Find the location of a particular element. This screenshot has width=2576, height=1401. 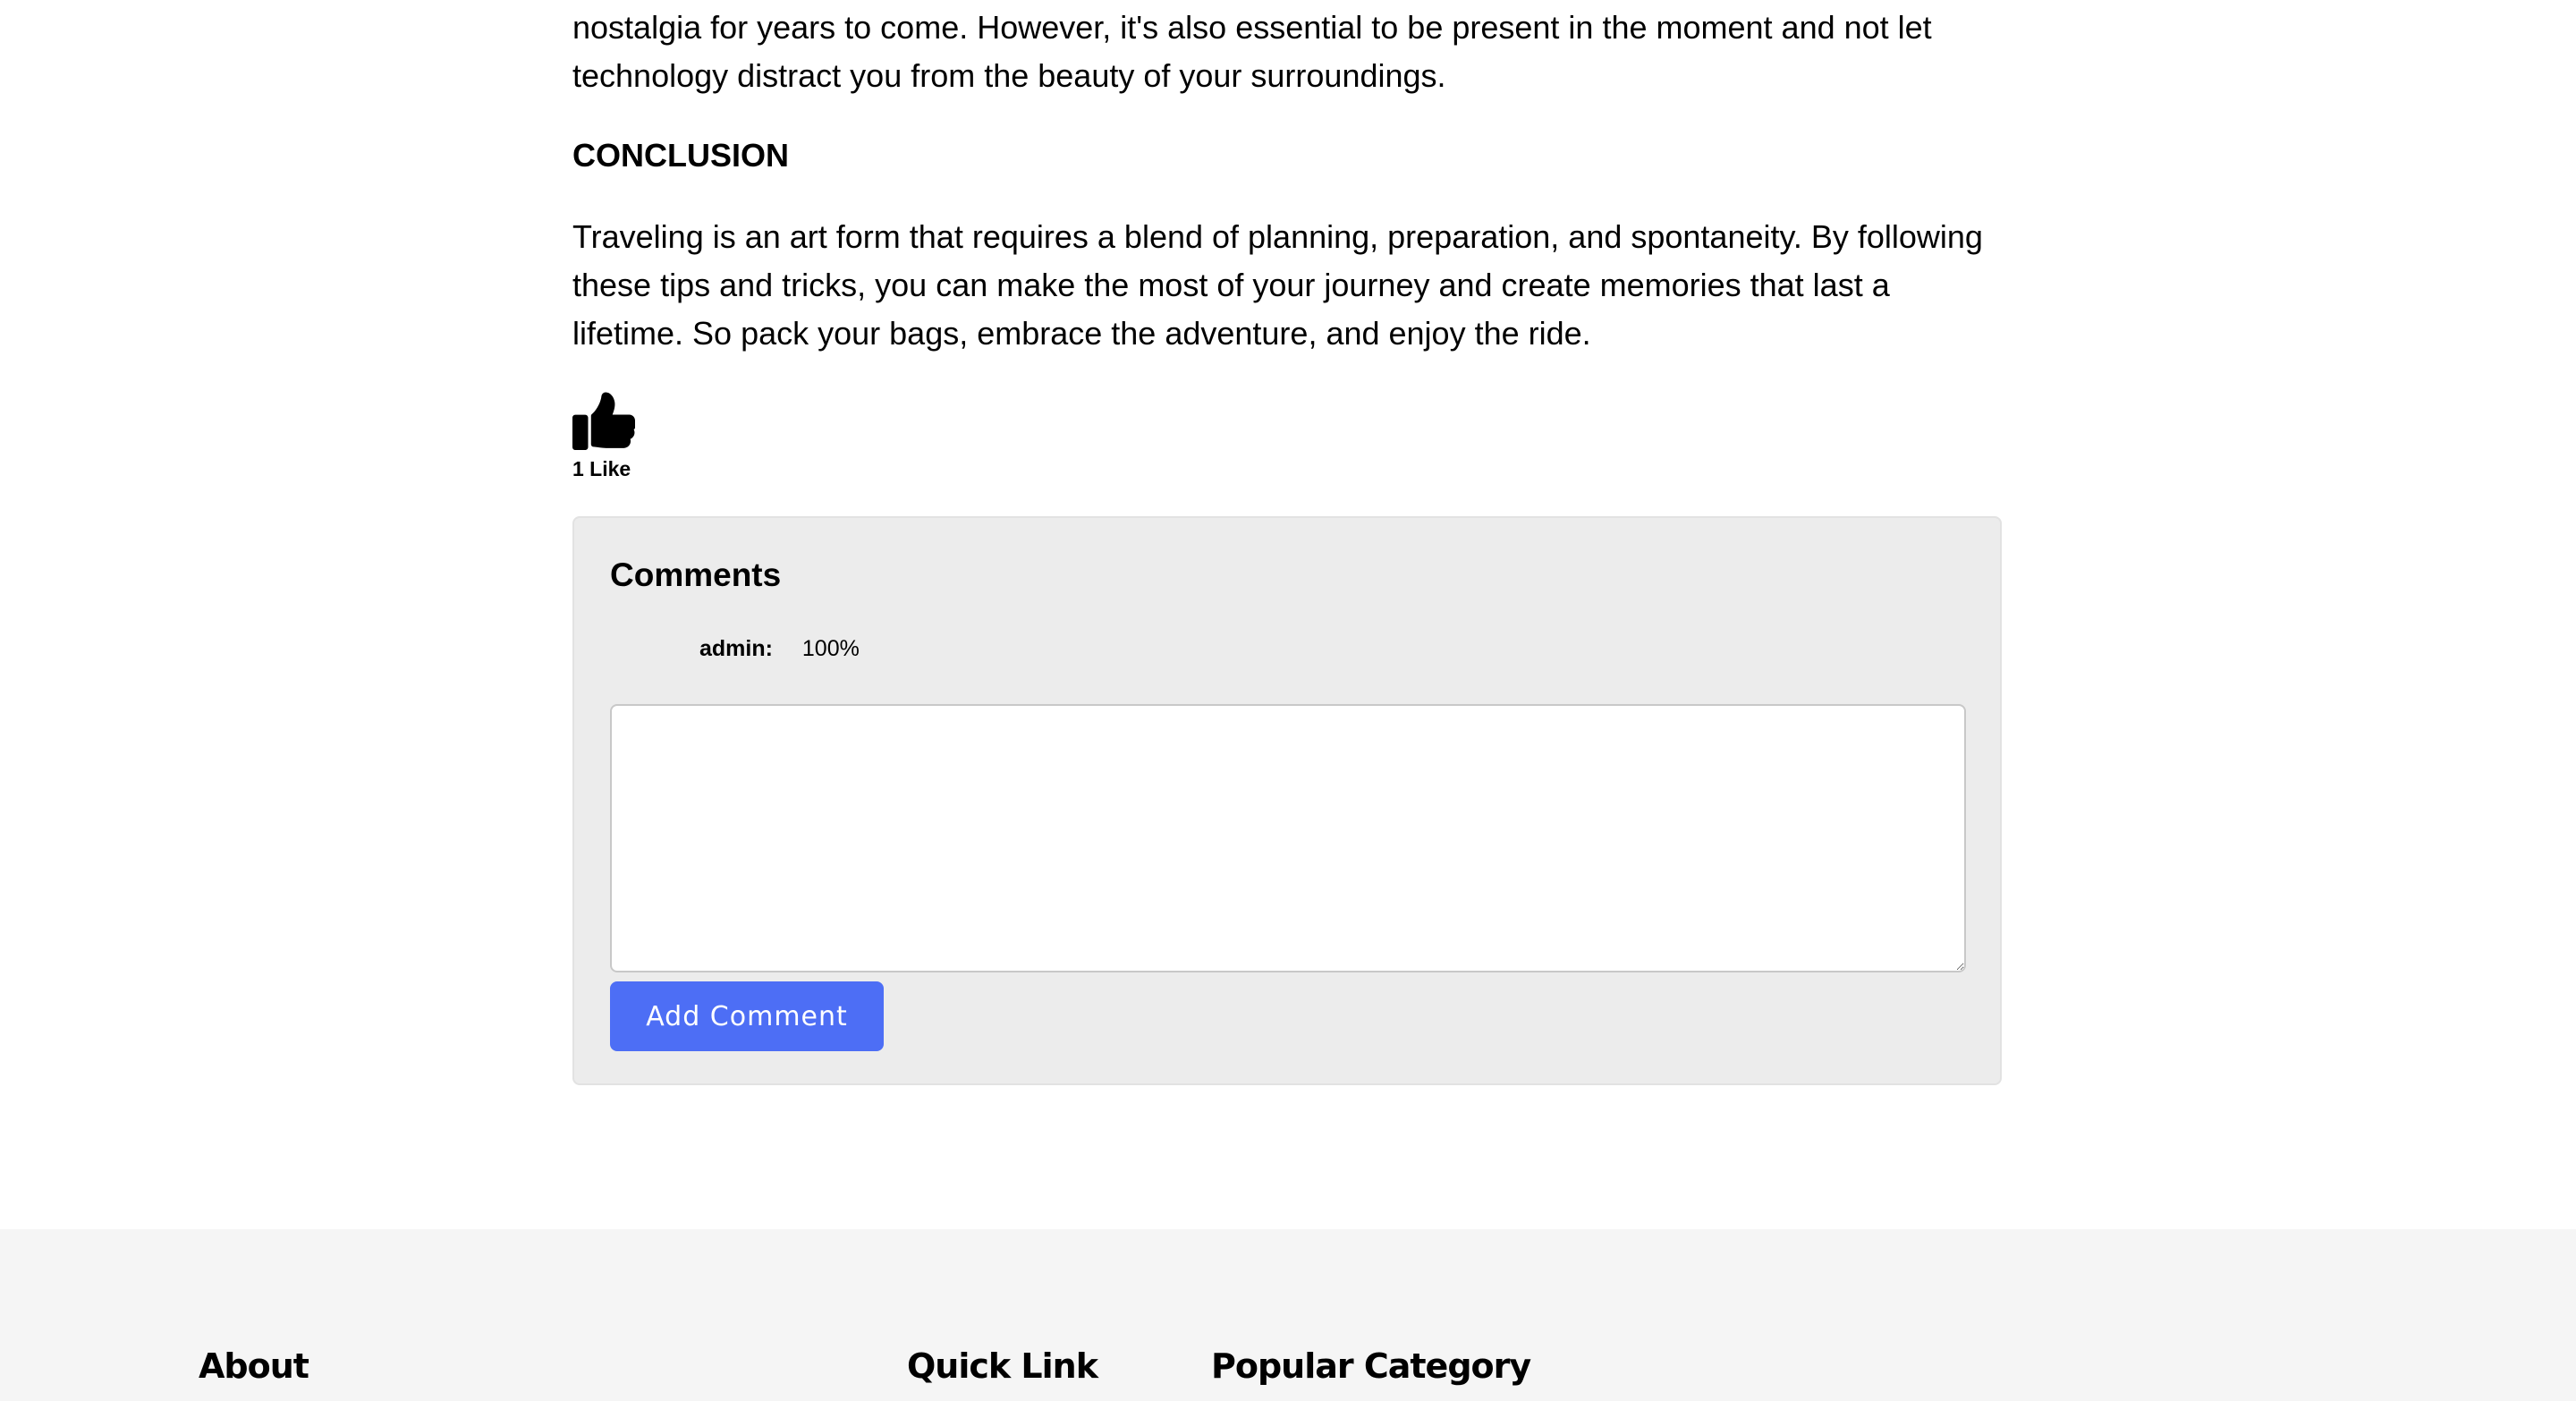

comment-textarea is located at coordinates (1288, 838).